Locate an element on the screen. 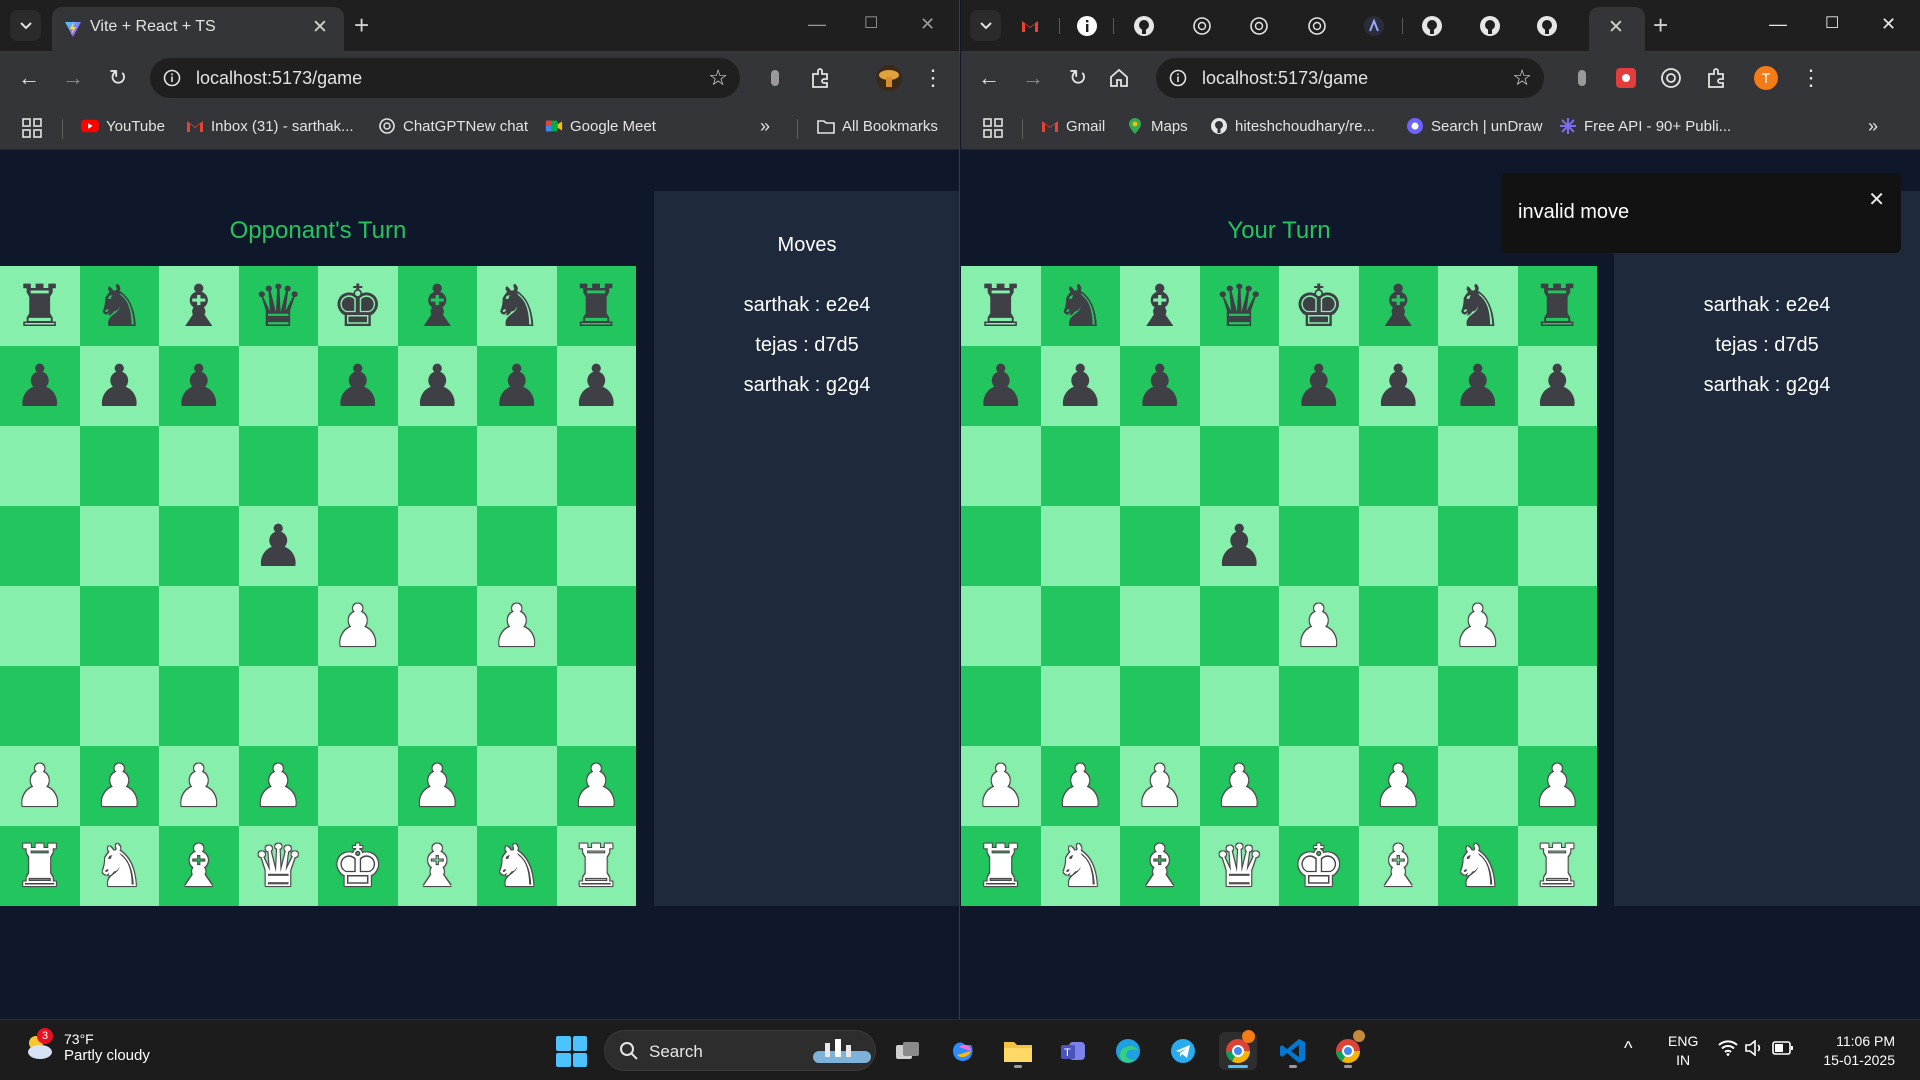 The width and height of the screenshot is (1920, 1080). tray-chevron-up-icon: ^ is located at coordinates (1628, 1048).